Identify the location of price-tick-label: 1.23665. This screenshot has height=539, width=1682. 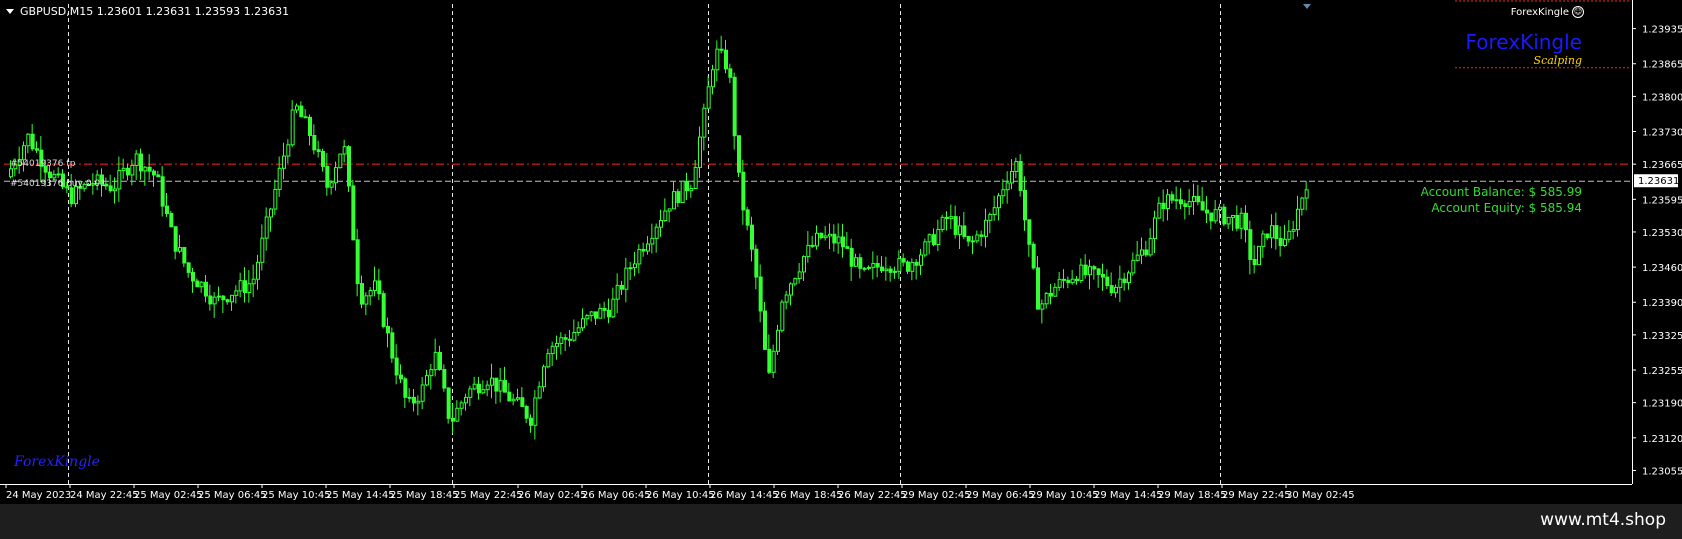
(1662, 165).